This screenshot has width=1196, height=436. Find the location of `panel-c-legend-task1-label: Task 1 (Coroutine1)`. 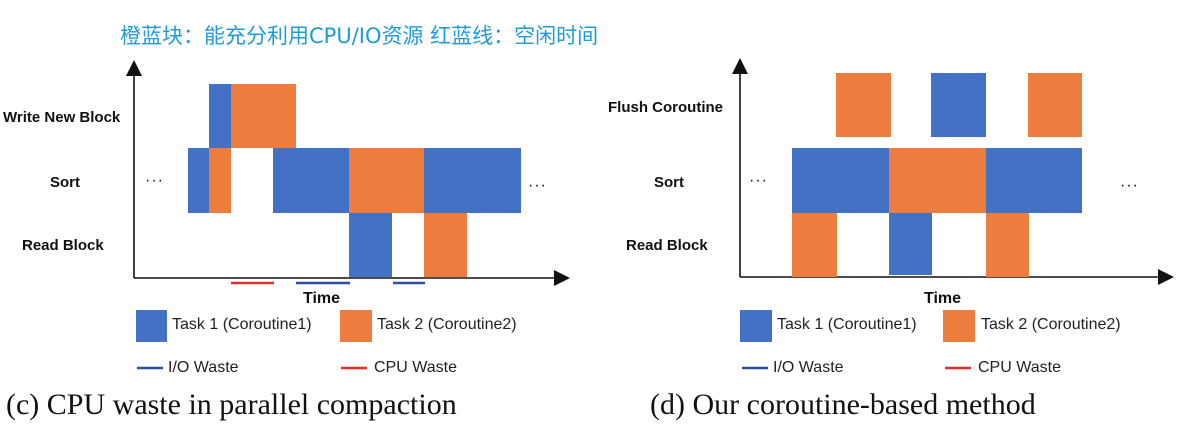

panel-c-legend-task1-label: Task 1 (Coroutine1) is located at coordinates (242, 324).